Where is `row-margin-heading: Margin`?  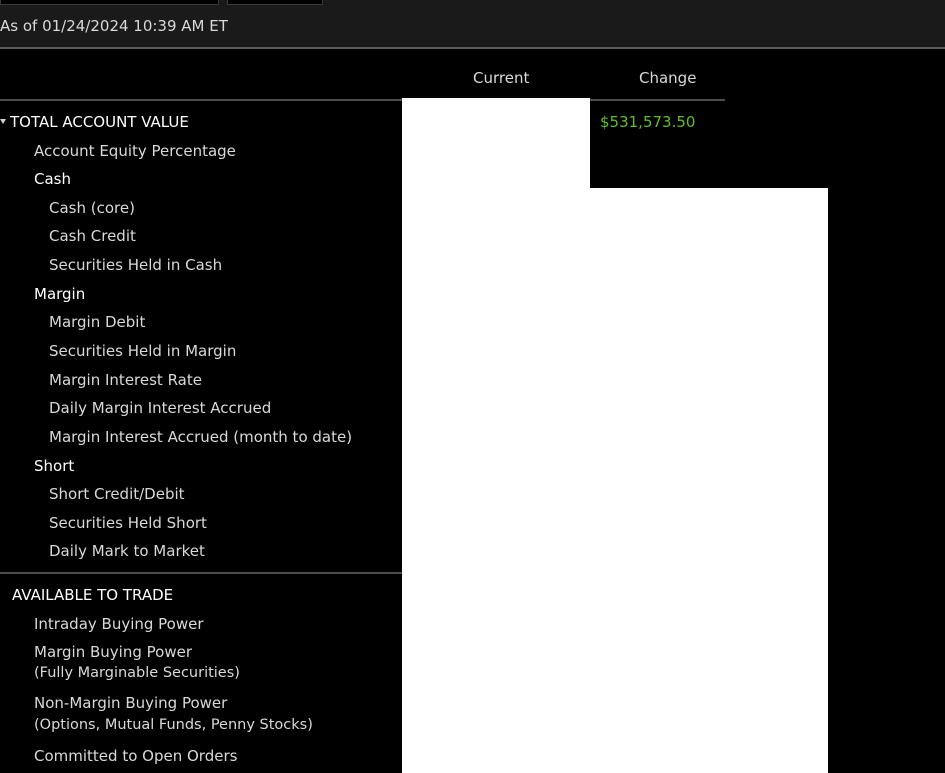
row-margin-heading: Margin is located at coordinates (60, 294).